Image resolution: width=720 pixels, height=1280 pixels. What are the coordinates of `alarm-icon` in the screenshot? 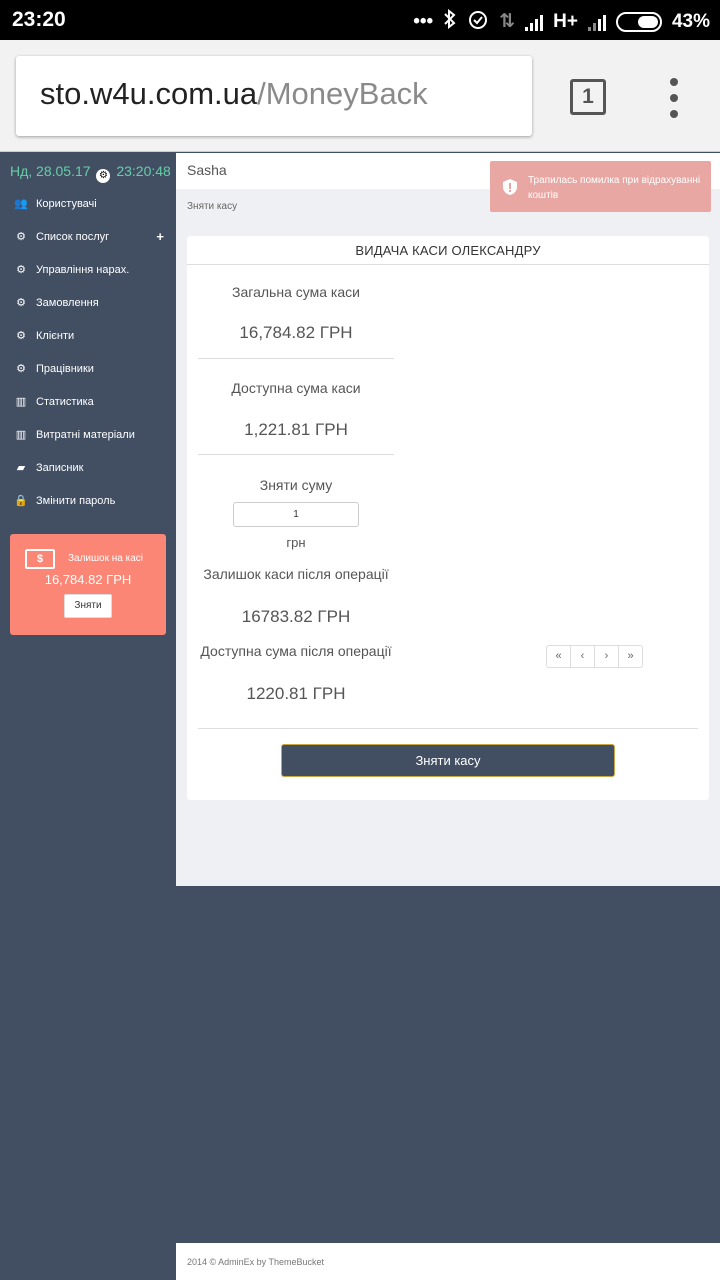 It's located at (478, 22).